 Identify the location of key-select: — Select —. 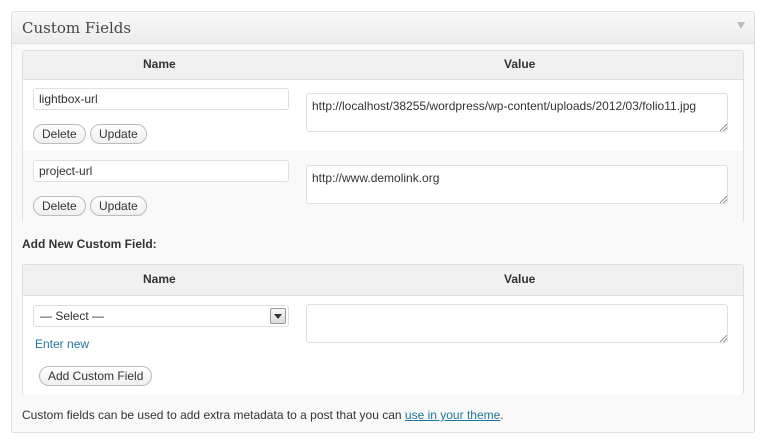
(161, 316).